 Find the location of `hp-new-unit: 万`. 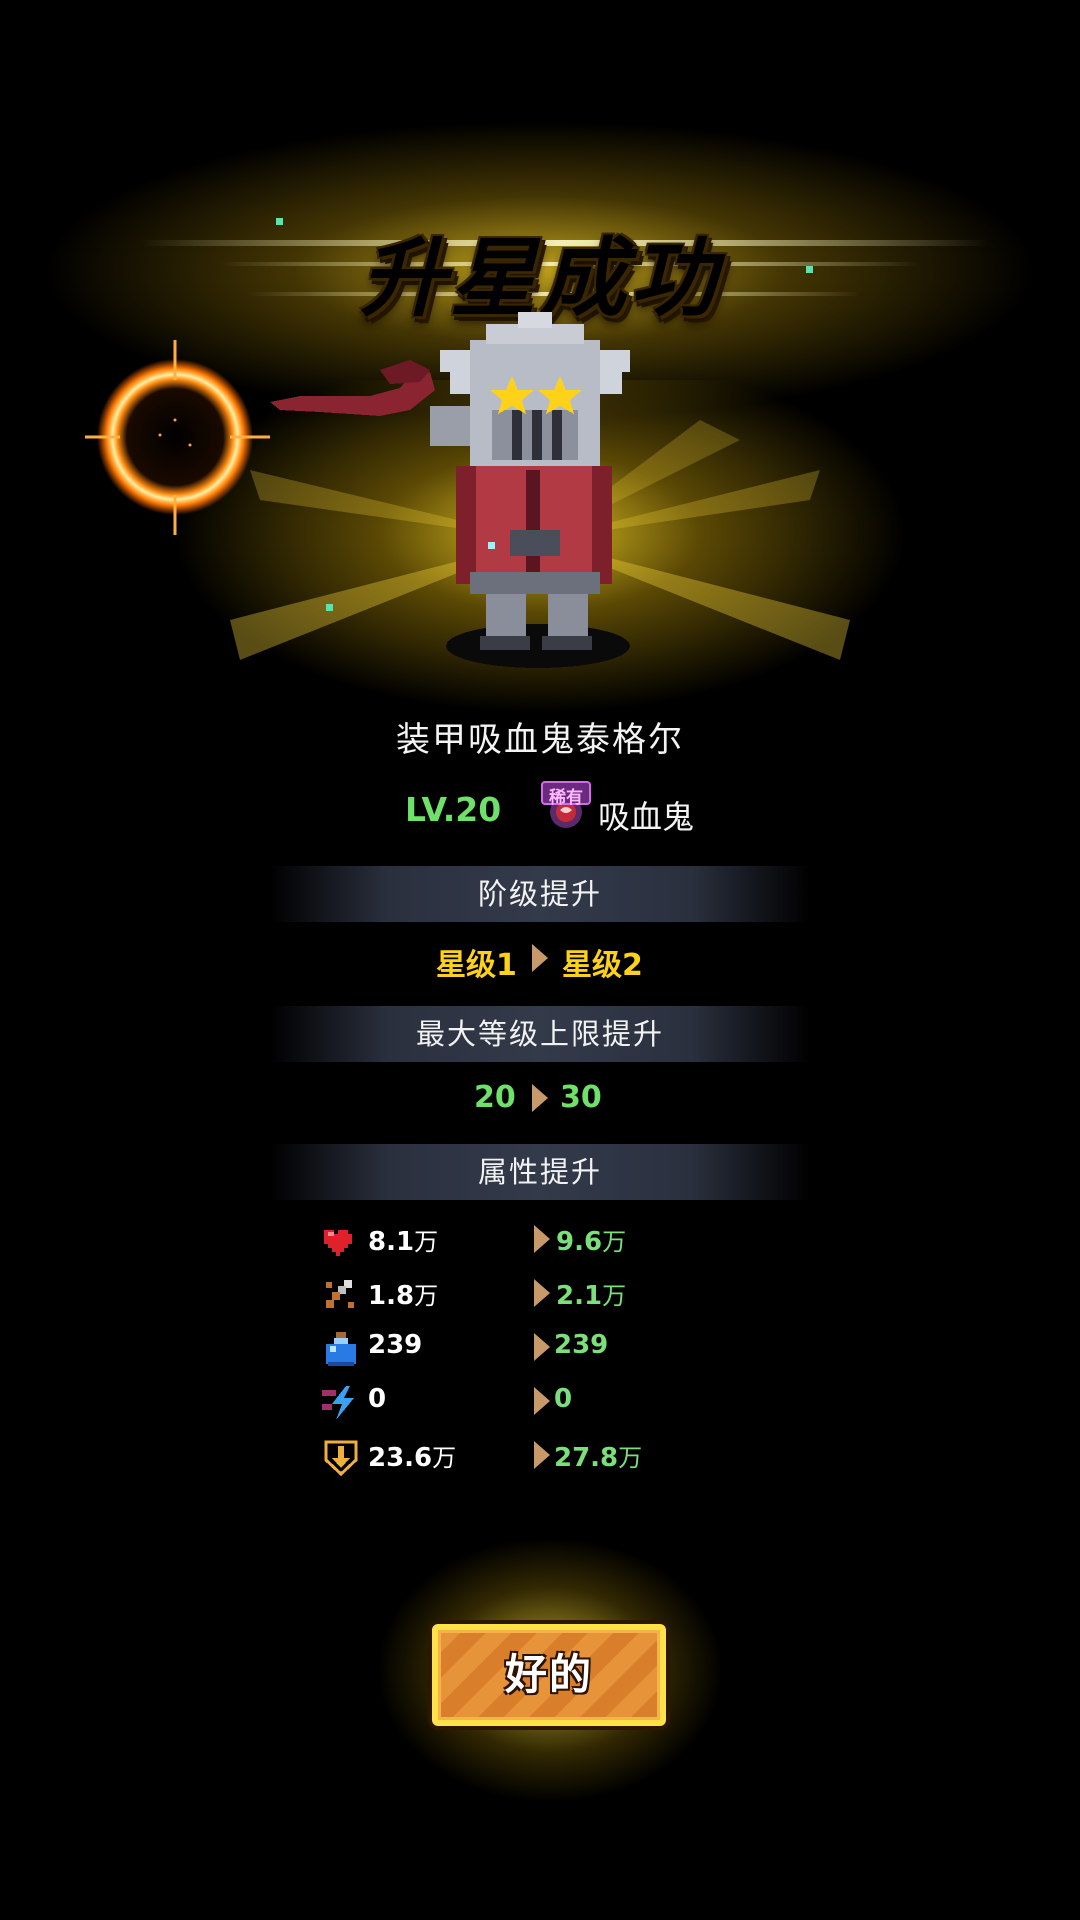

hp-new-unit: 万 is located at coordinates (614, 1242).